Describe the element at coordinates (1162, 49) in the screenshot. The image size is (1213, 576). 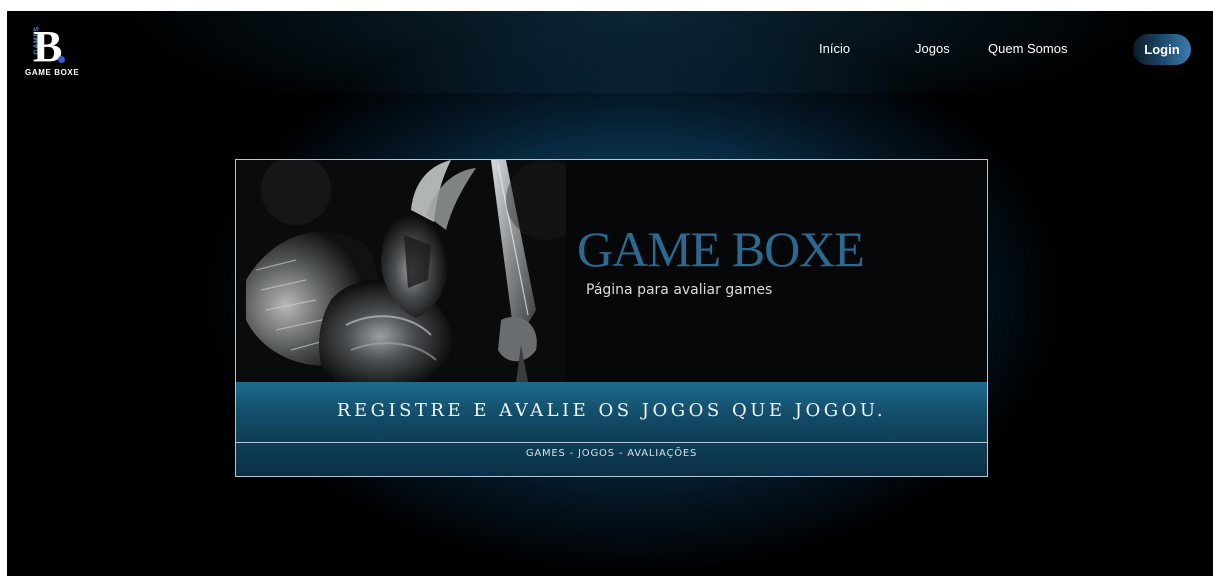
I see `login-button: Login` at that location.